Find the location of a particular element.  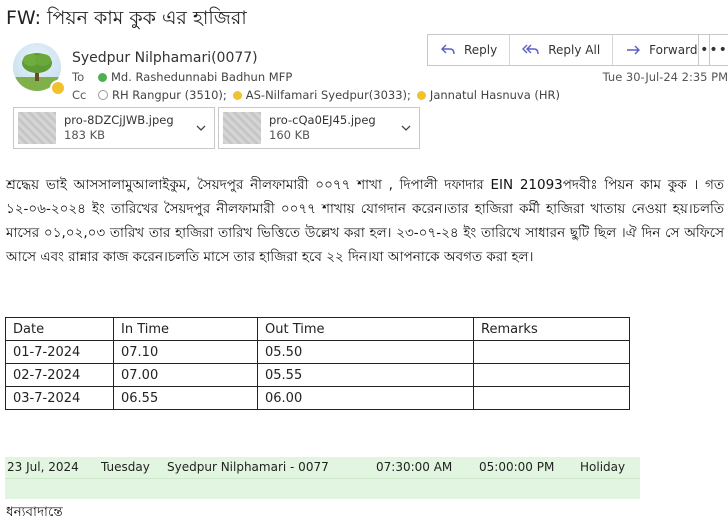

attachment-name: pro-8DZCjJWB.jpeg is located at coordinates (119, 120).